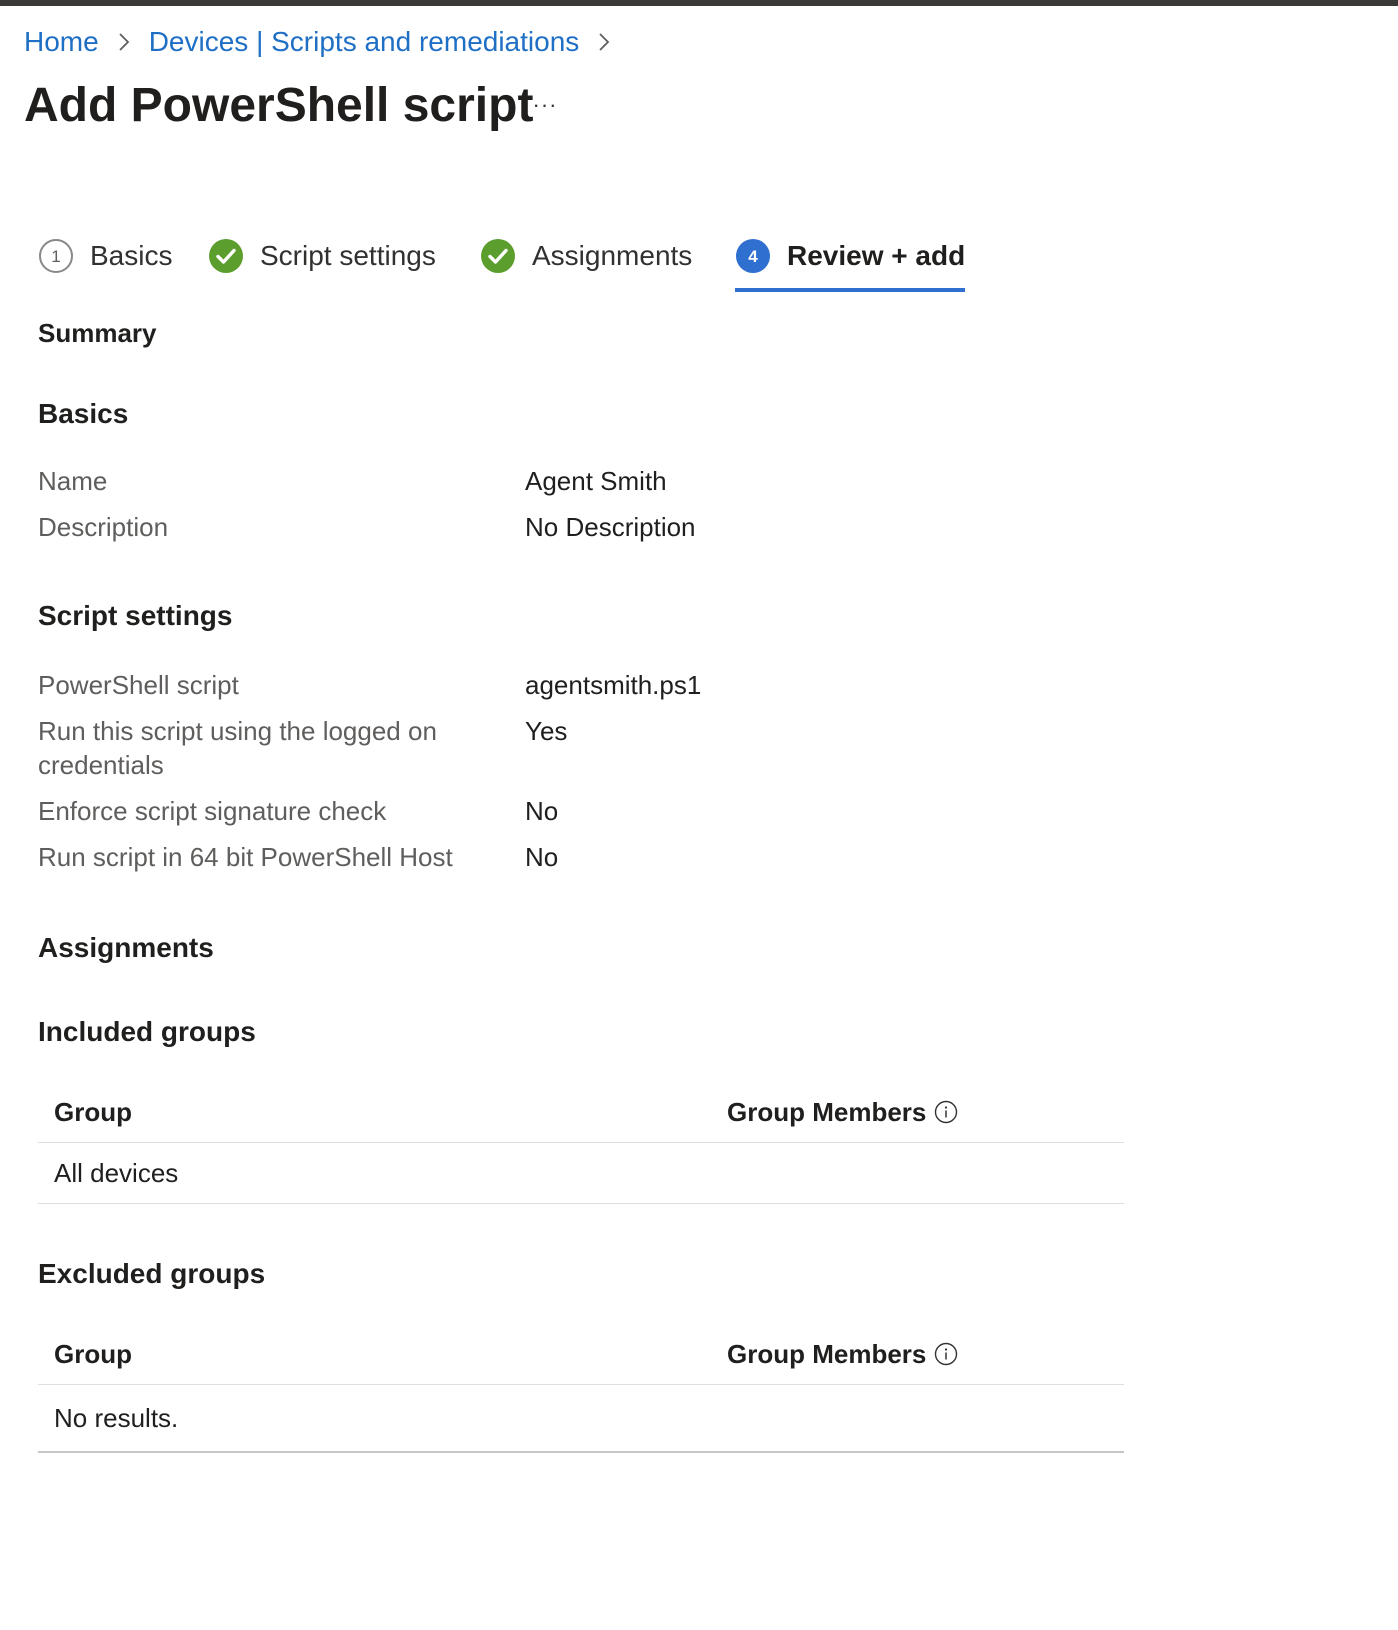 This screenshot has height=1630, width=1398. What do you see at coordinates (578, 811) in the screenshot?
I see `summary-row-signature-check: Enforce script signature check No` at bounding box center [578, 811].